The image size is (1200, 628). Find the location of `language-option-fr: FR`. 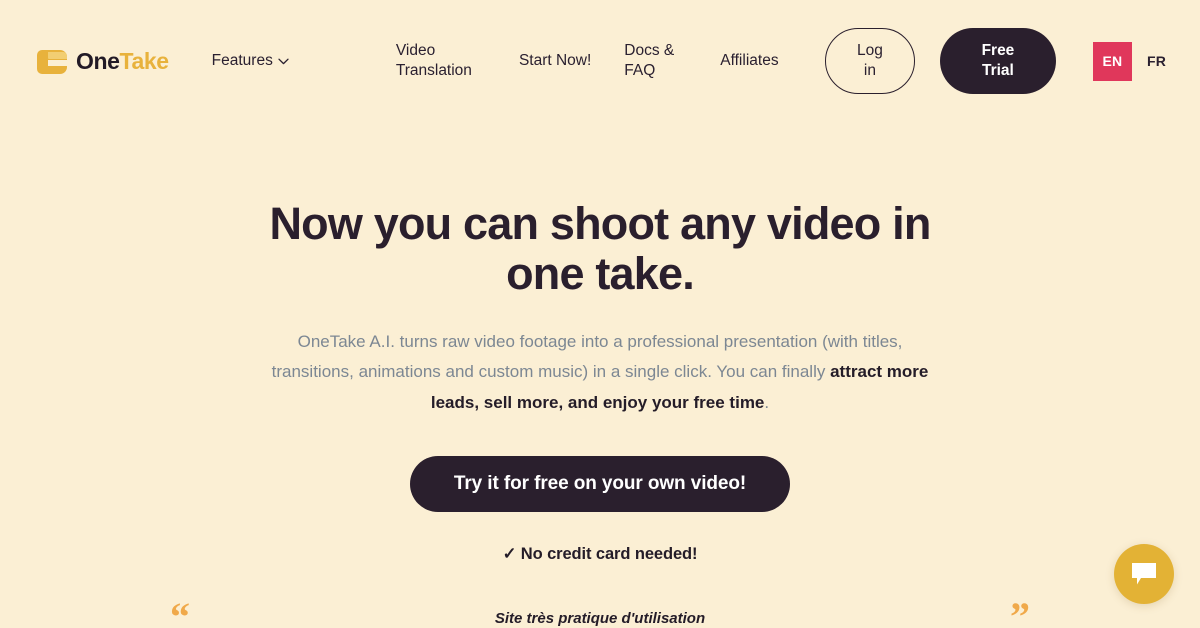

language-option-fr: FR is located at coordinates (1149, 61).